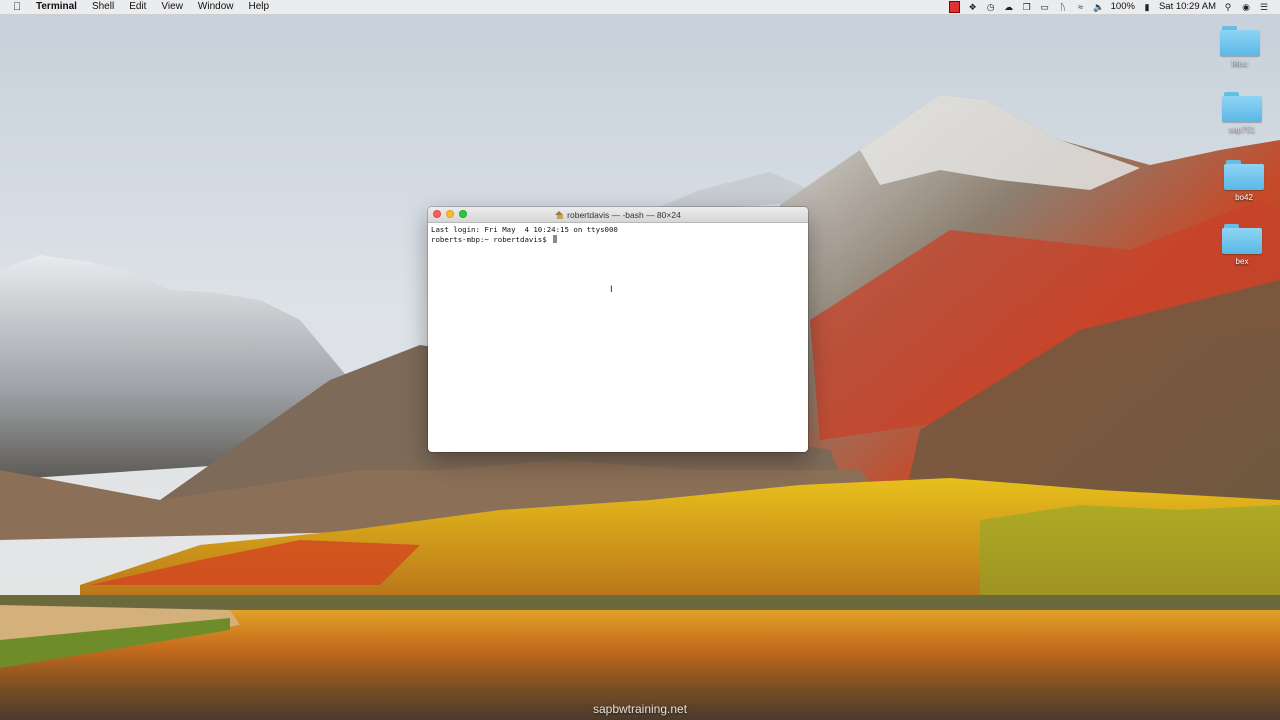 The height and width of the screenshot is (720, 1280). Describe the element at coordinates (1244, 197) in the screenshot. I see `desktop-folder-label: bo42` at that location.